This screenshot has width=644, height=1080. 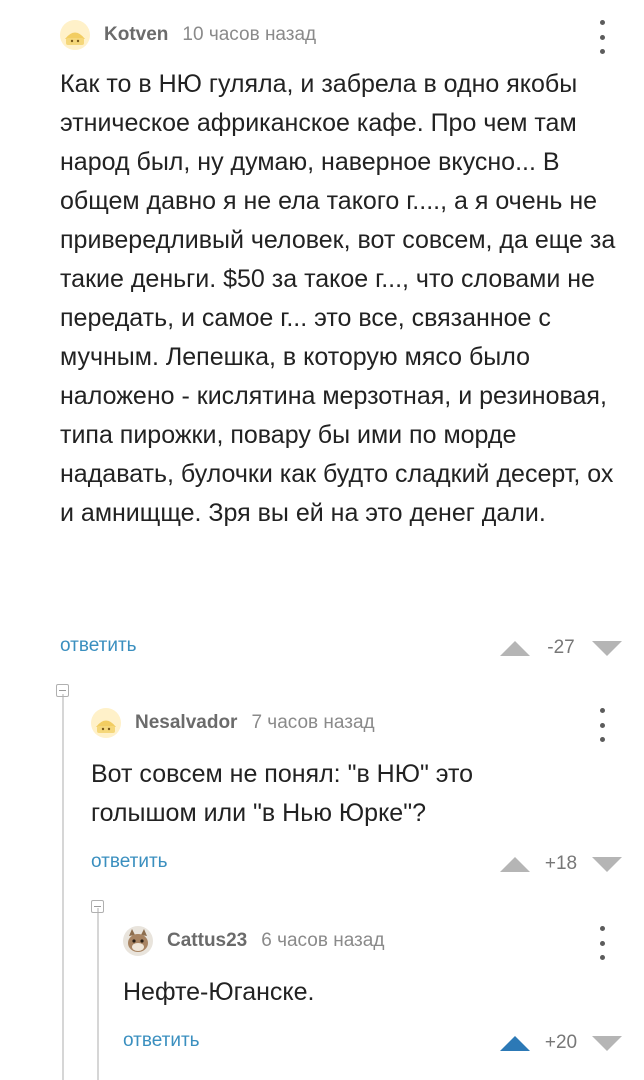 I want to click on comment-header: Kotven 10 часов назад, so click(x=188, y=35).